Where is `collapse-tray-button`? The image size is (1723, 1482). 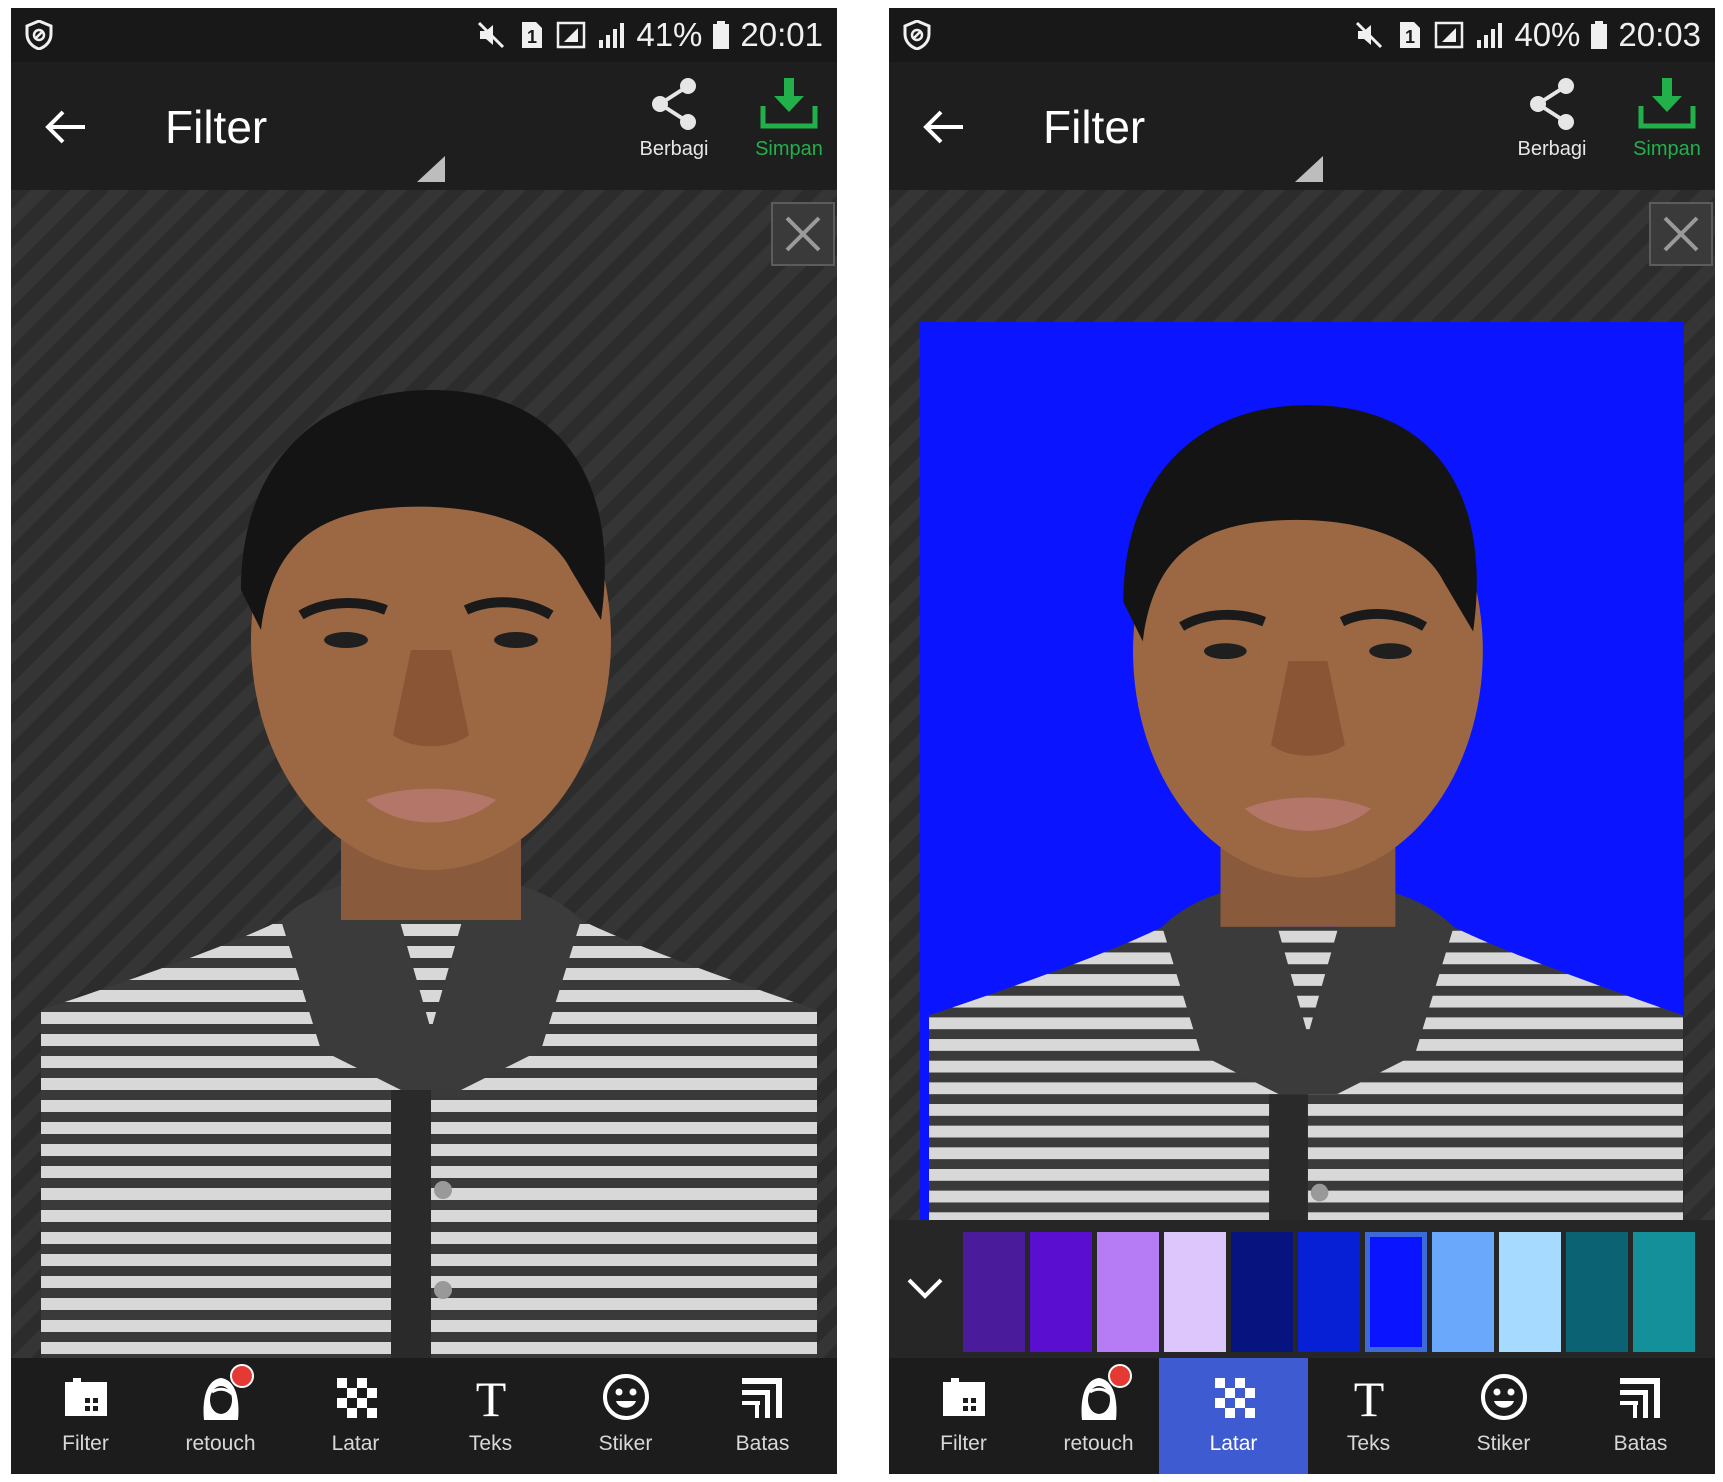
collapse-tray-button is located at coordinates (924, 1289).